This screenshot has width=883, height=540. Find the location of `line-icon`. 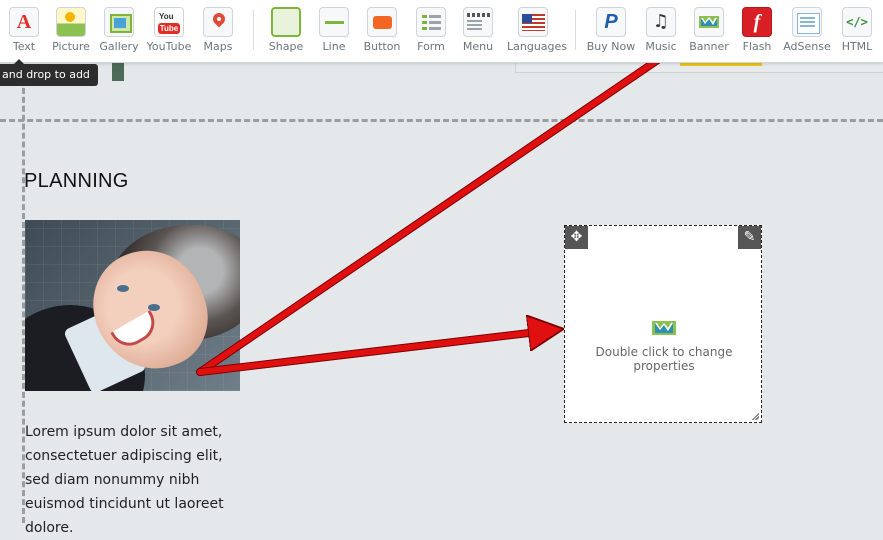

line-icon is located at coordinates (334, 22).